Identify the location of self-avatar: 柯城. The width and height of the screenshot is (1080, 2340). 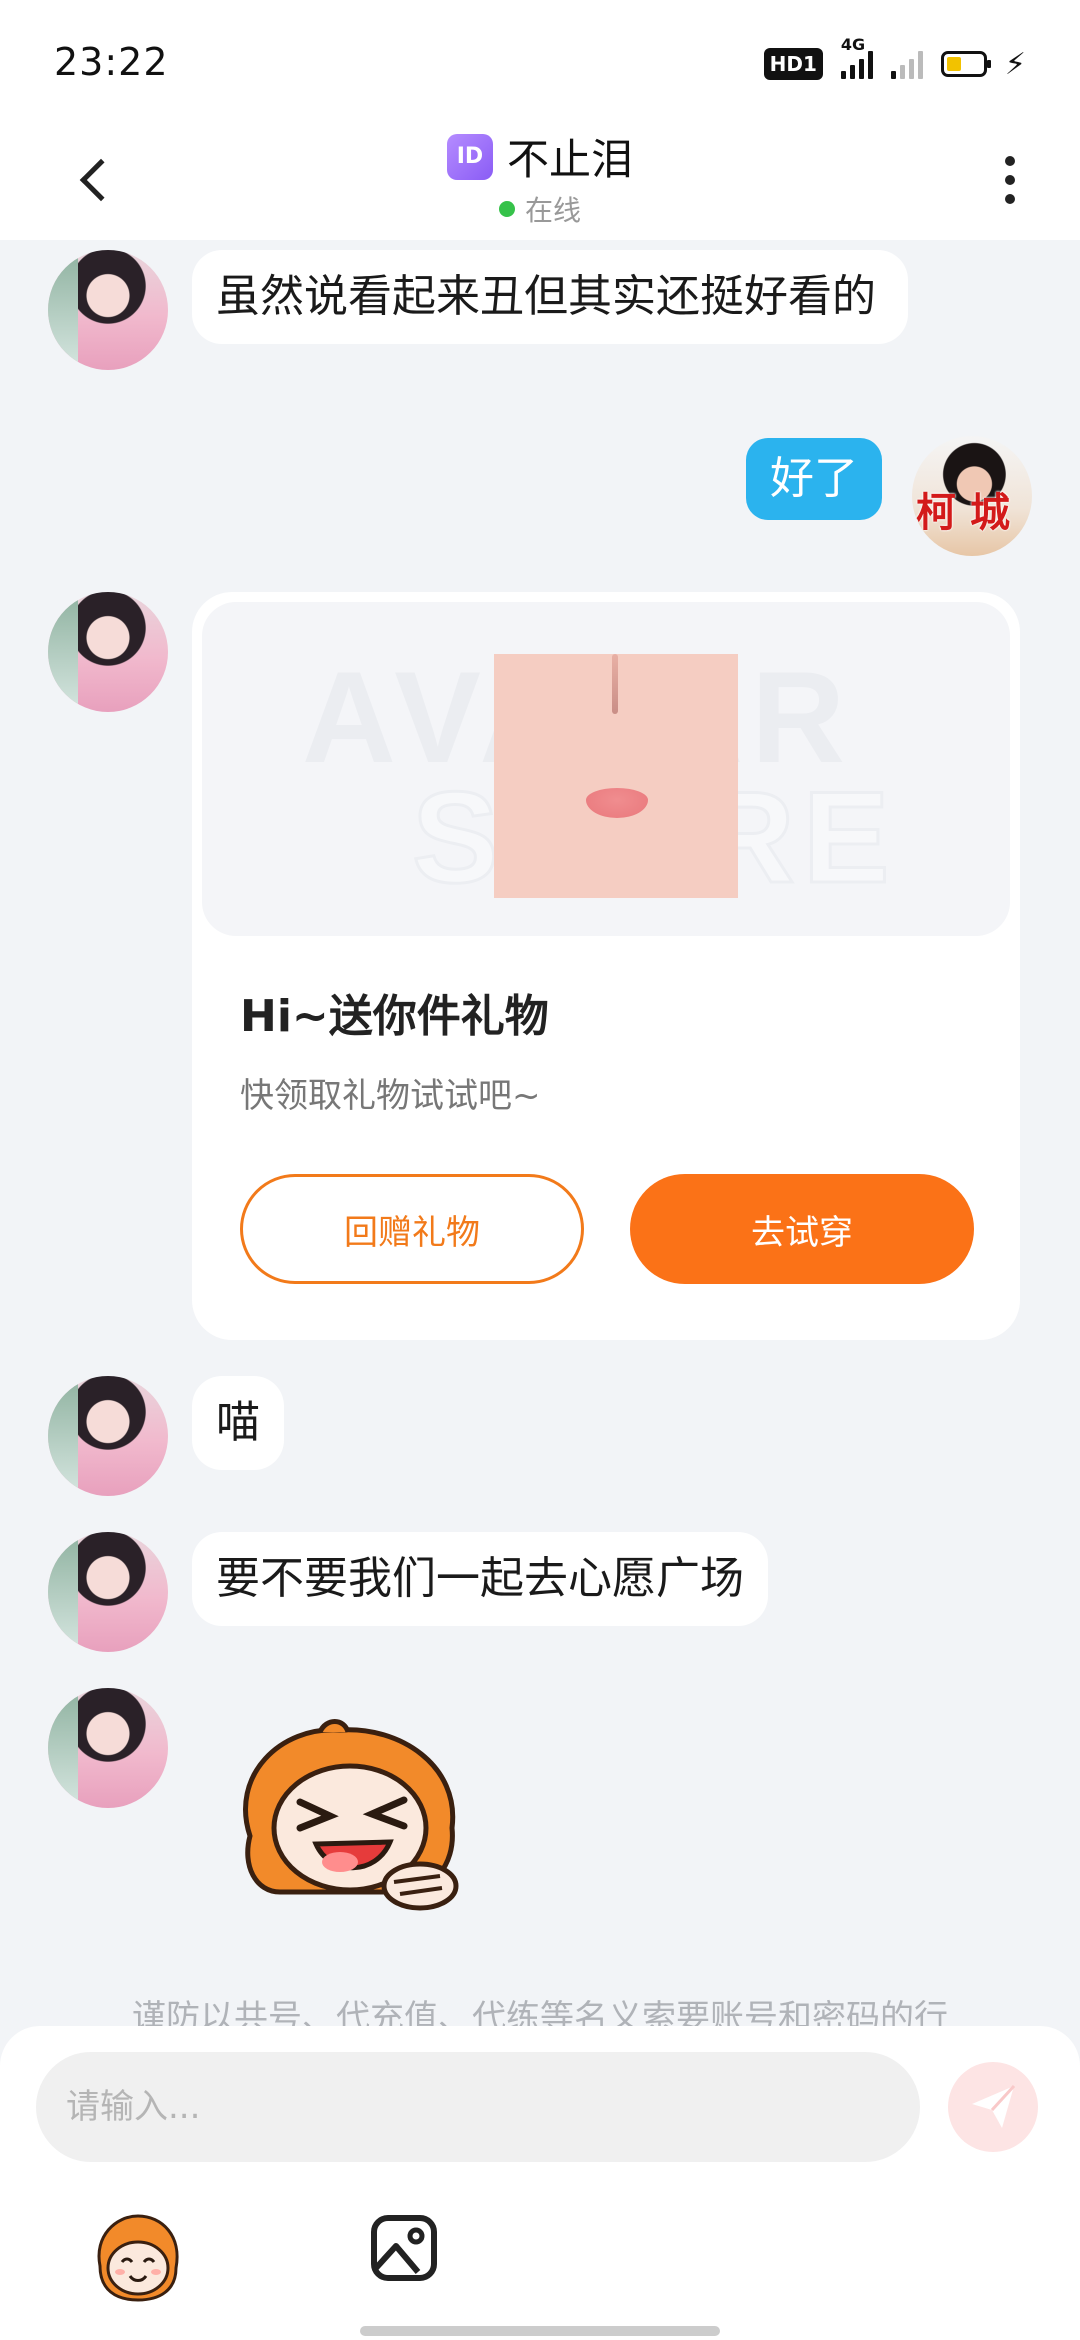
(972, 496).